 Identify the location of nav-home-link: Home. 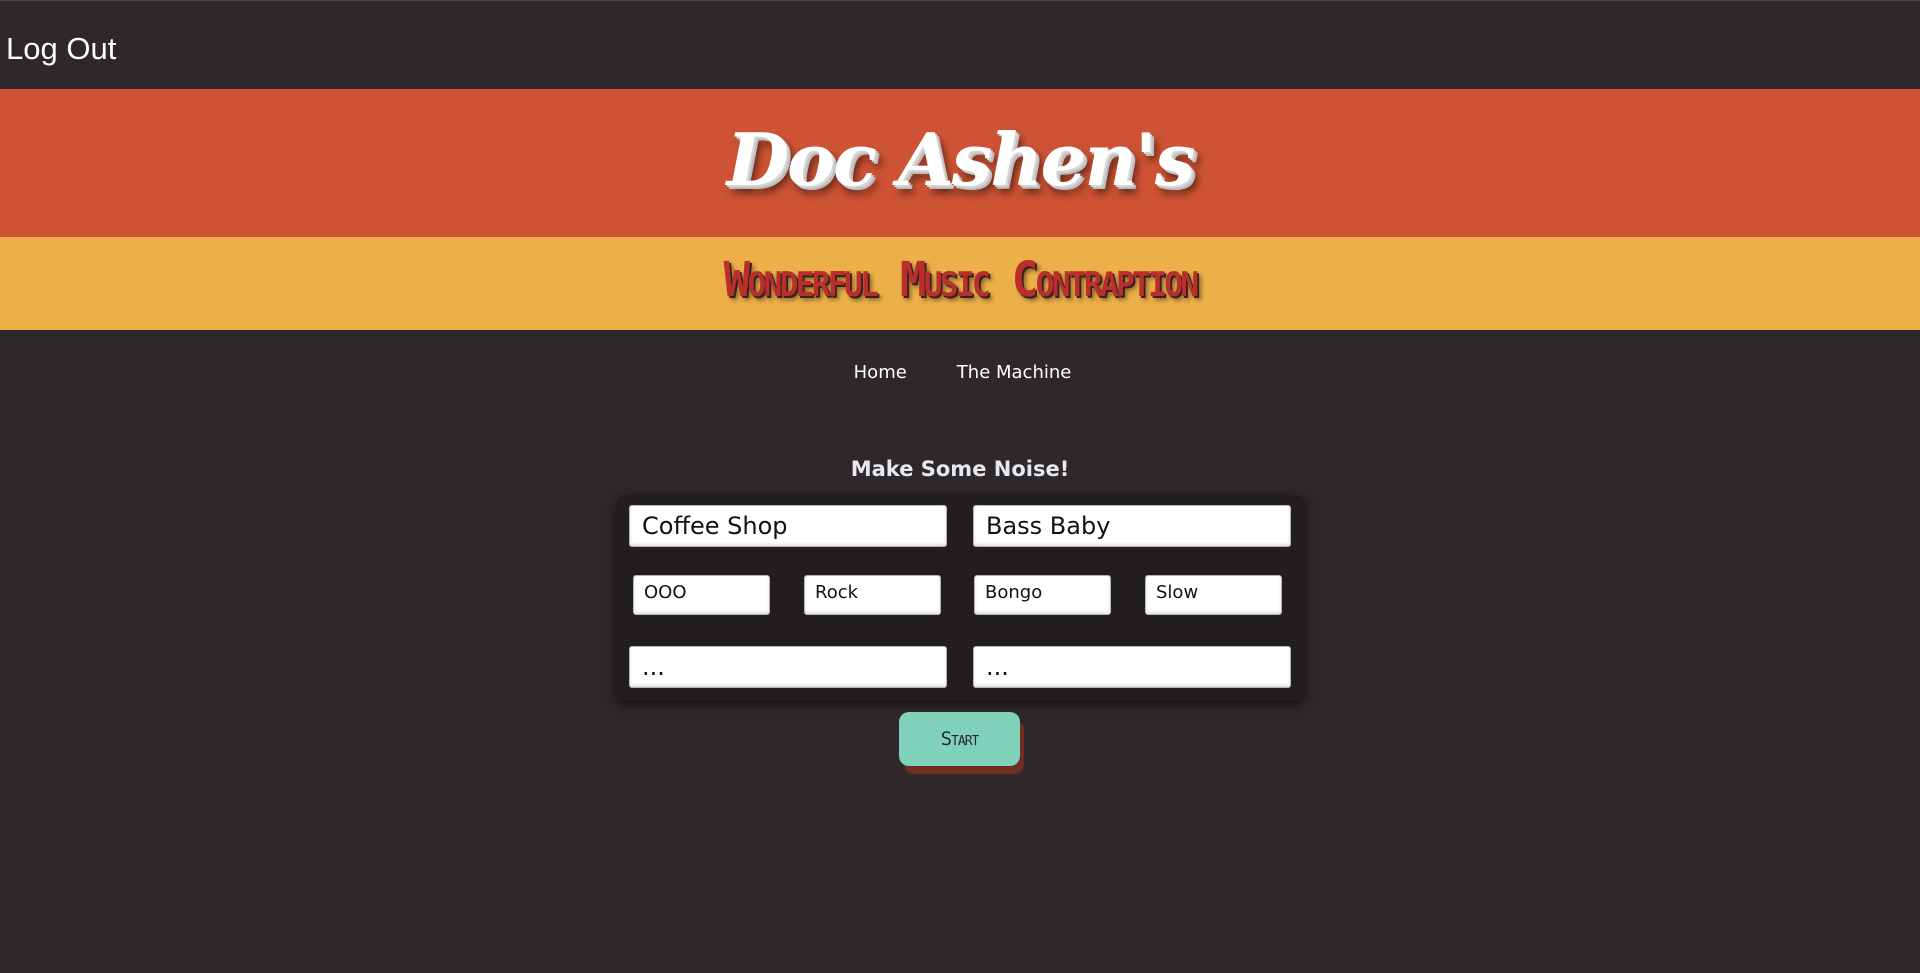
(880, 372).